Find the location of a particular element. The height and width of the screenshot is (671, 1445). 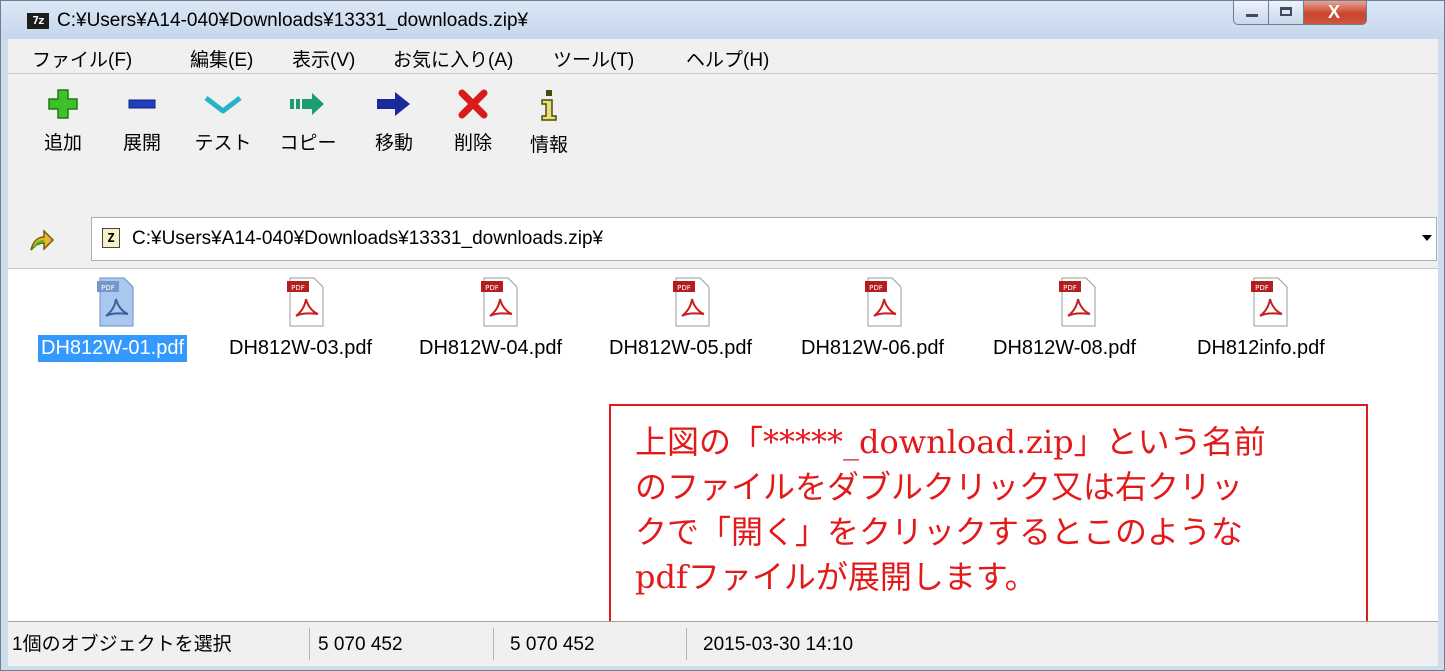

extract-label: 展開 is located at coordinates (141, 143).